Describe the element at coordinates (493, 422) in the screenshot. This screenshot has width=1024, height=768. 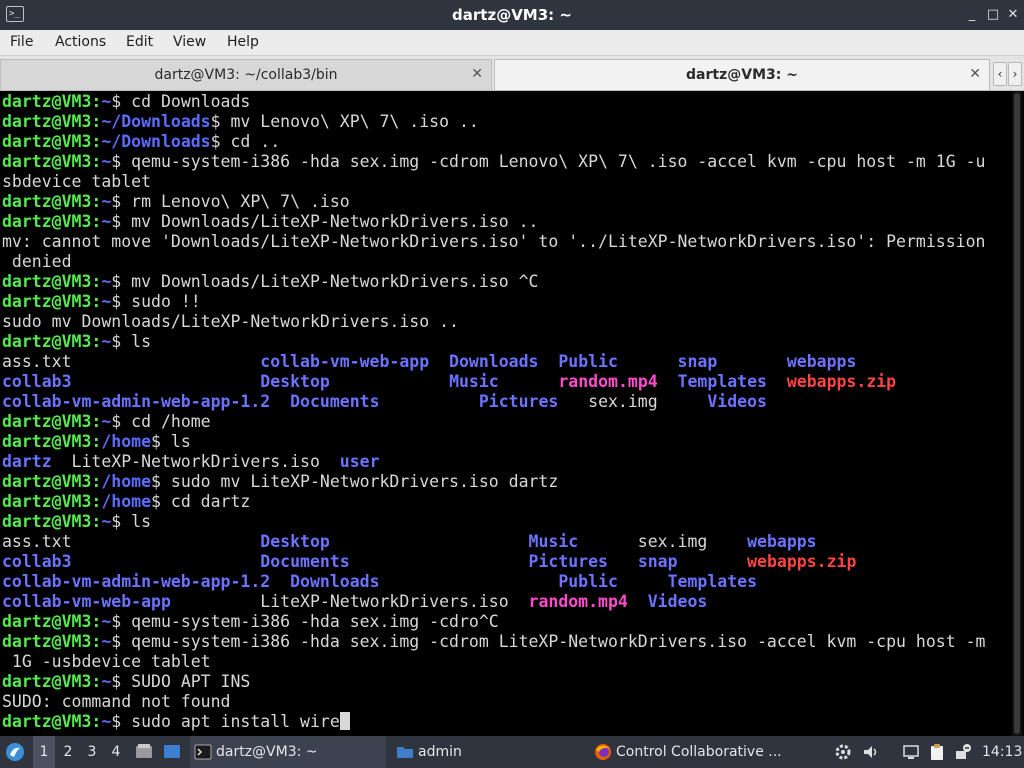
I see `terminal-line: dartz@VM3:~$ cd /home` at that location.